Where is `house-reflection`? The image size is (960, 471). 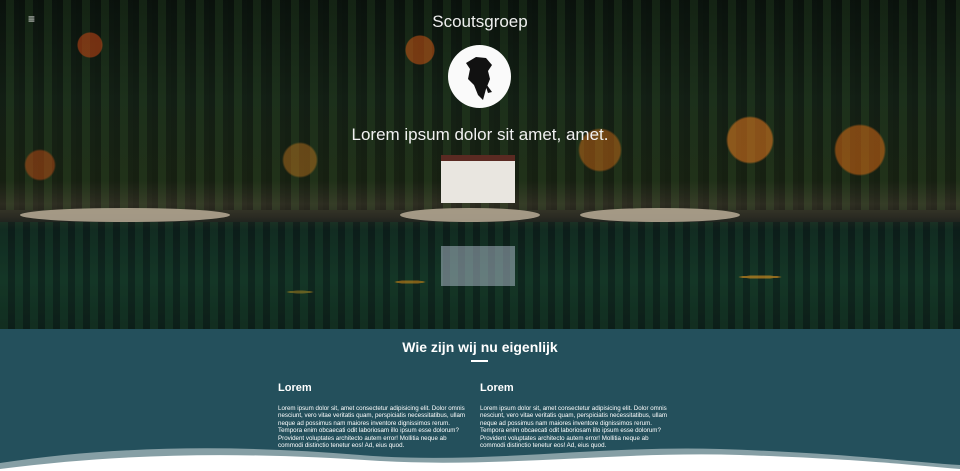 house-reflection is located at coordinates (478, 266).